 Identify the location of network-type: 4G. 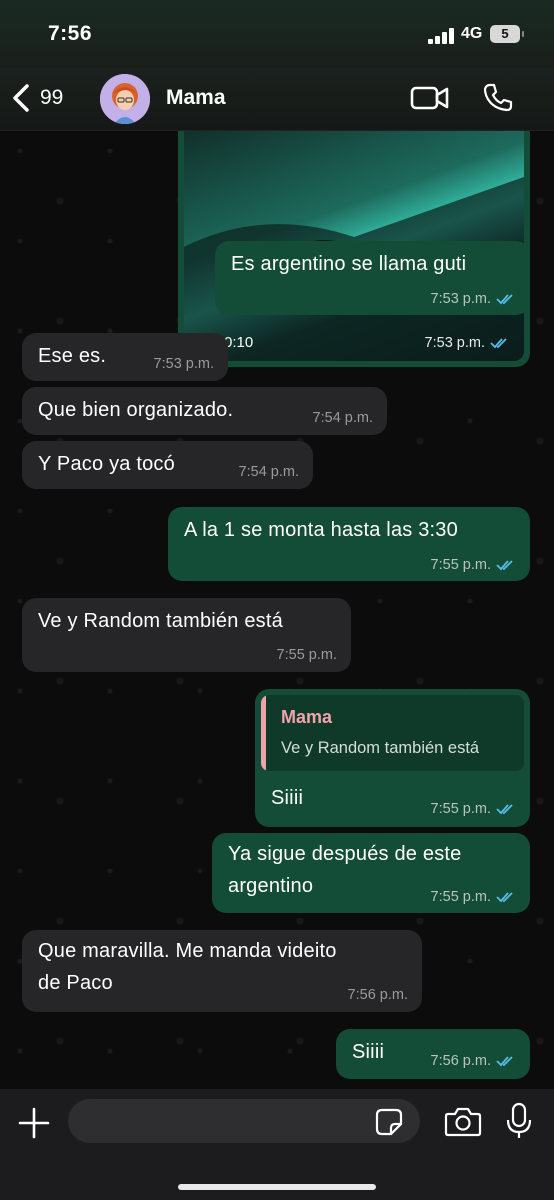
(472, 33).